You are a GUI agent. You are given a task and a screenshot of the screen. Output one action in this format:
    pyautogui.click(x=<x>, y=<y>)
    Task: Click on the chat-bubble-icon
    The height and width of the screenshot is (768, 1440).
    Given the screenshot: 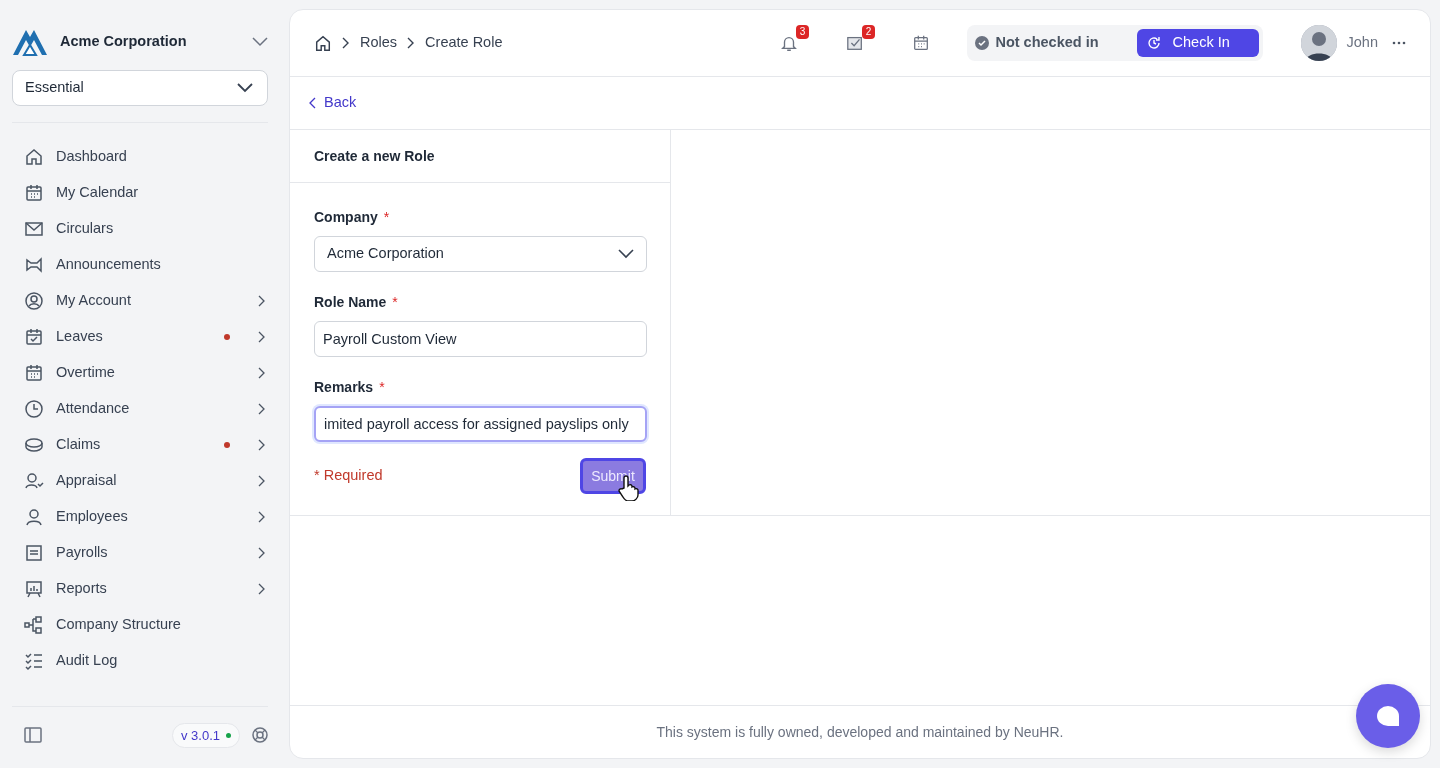 What is the action you would take?
    pyautogui.click(x=1388, y=716)
    